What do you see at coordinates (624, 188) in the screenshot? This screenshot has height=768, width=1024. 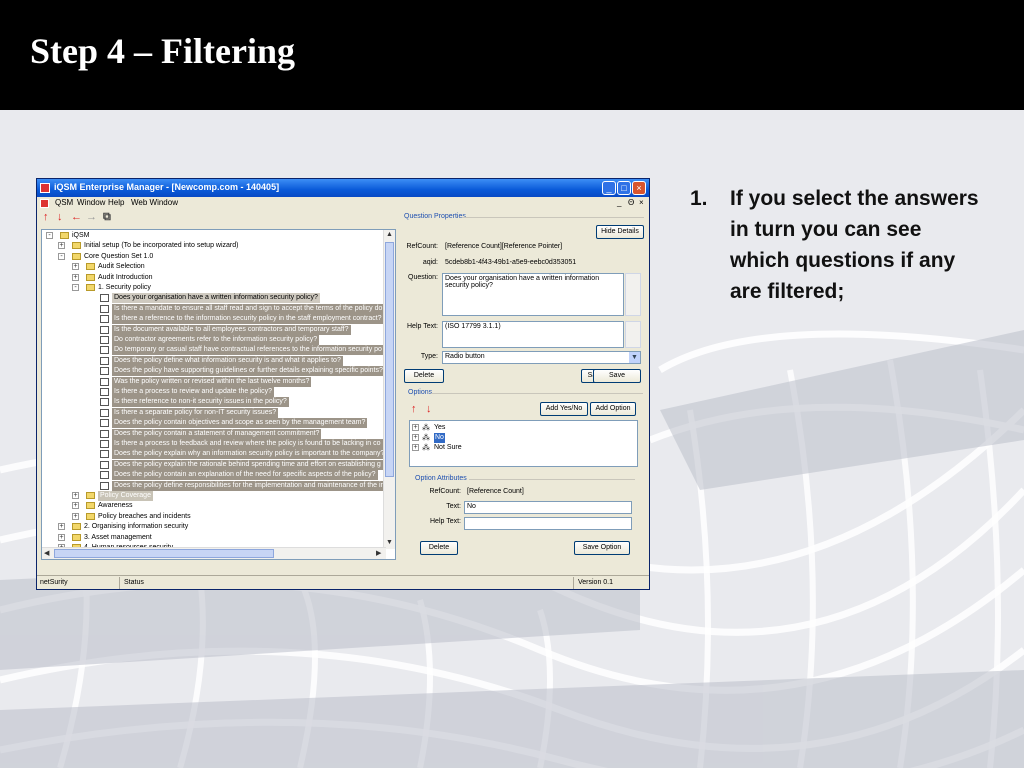 I see `maximize-icon: □` at bounding box center [624, 188].